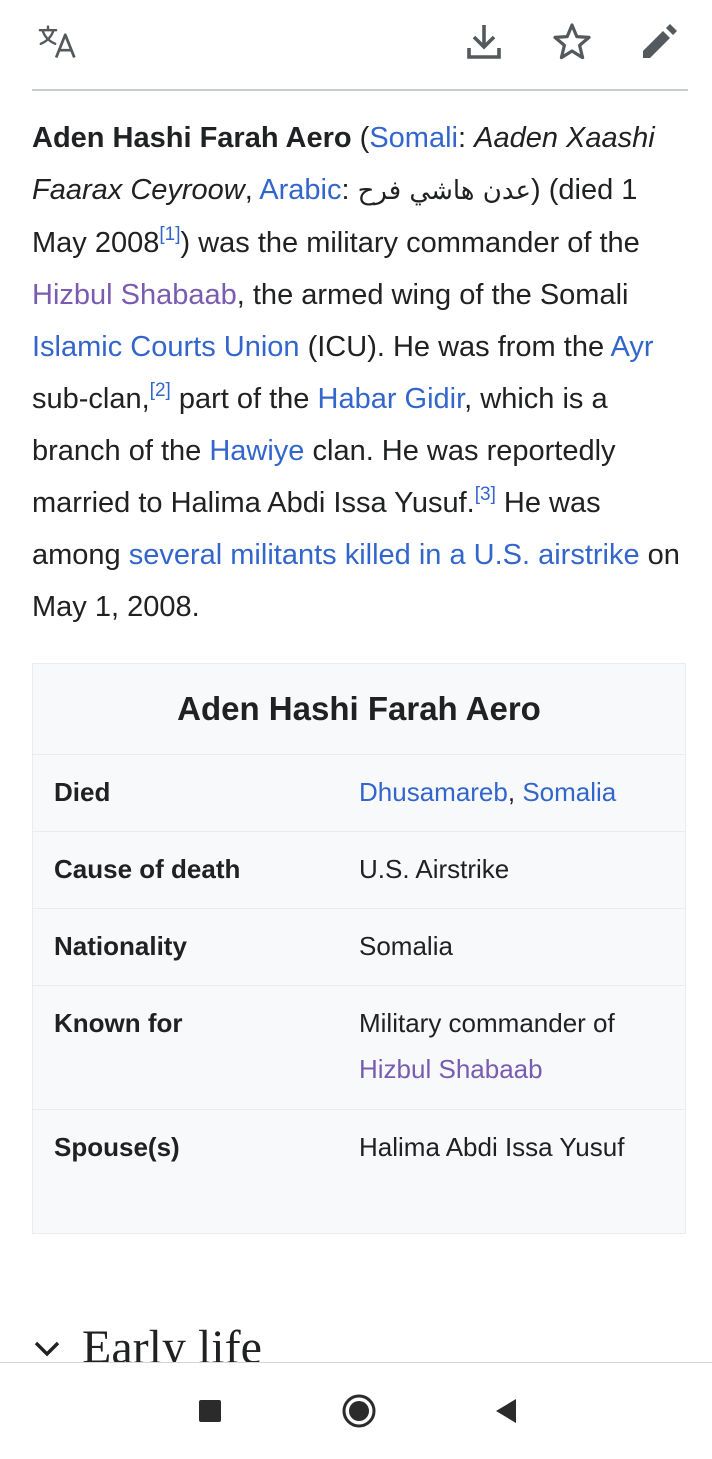  I want to click on translate-icon, so click(58, 42).